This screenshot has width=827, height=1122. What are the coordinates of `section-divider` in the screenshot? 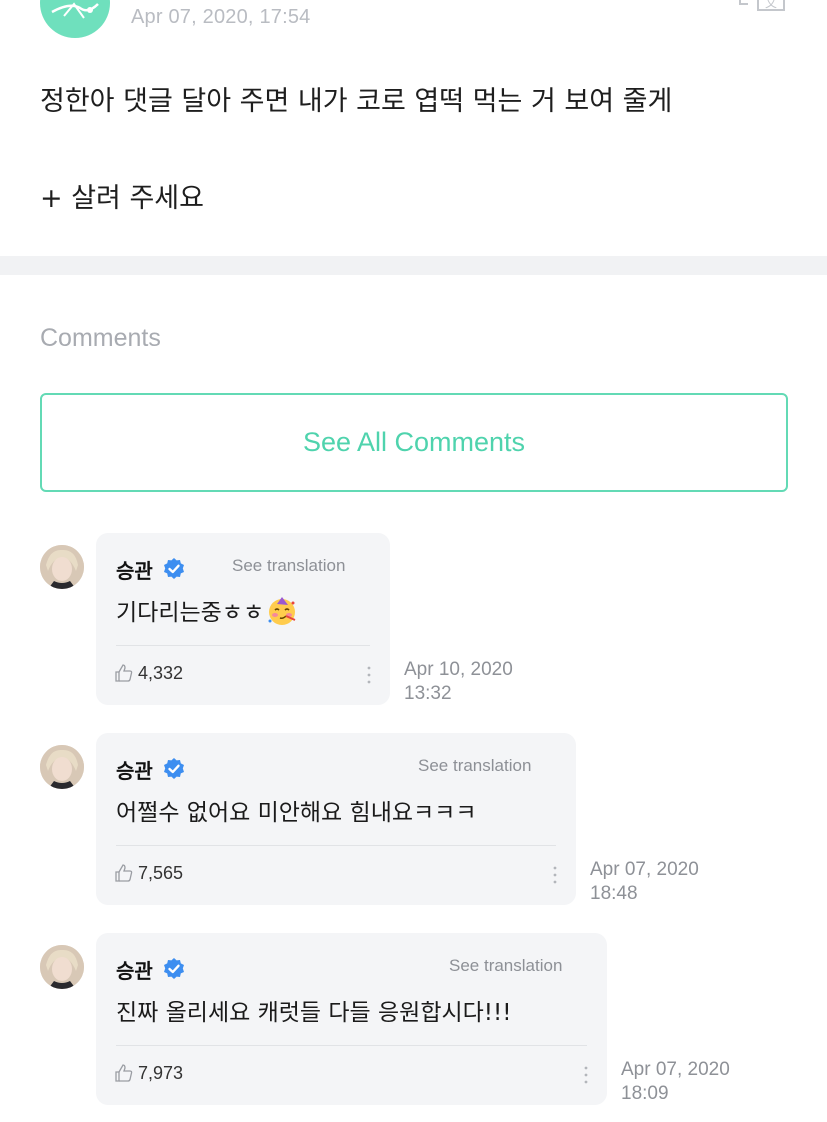 It's located at (413, 265).